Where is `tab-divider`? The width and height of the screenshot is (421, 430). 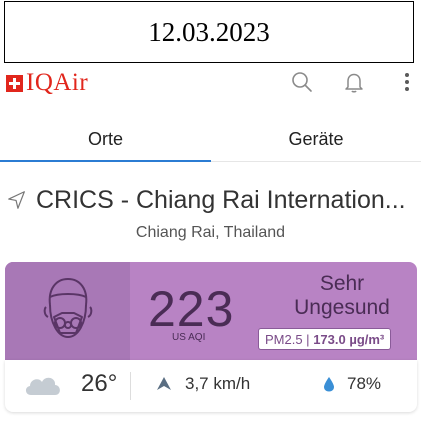 tab-divider is located at coordinates (316, 161).